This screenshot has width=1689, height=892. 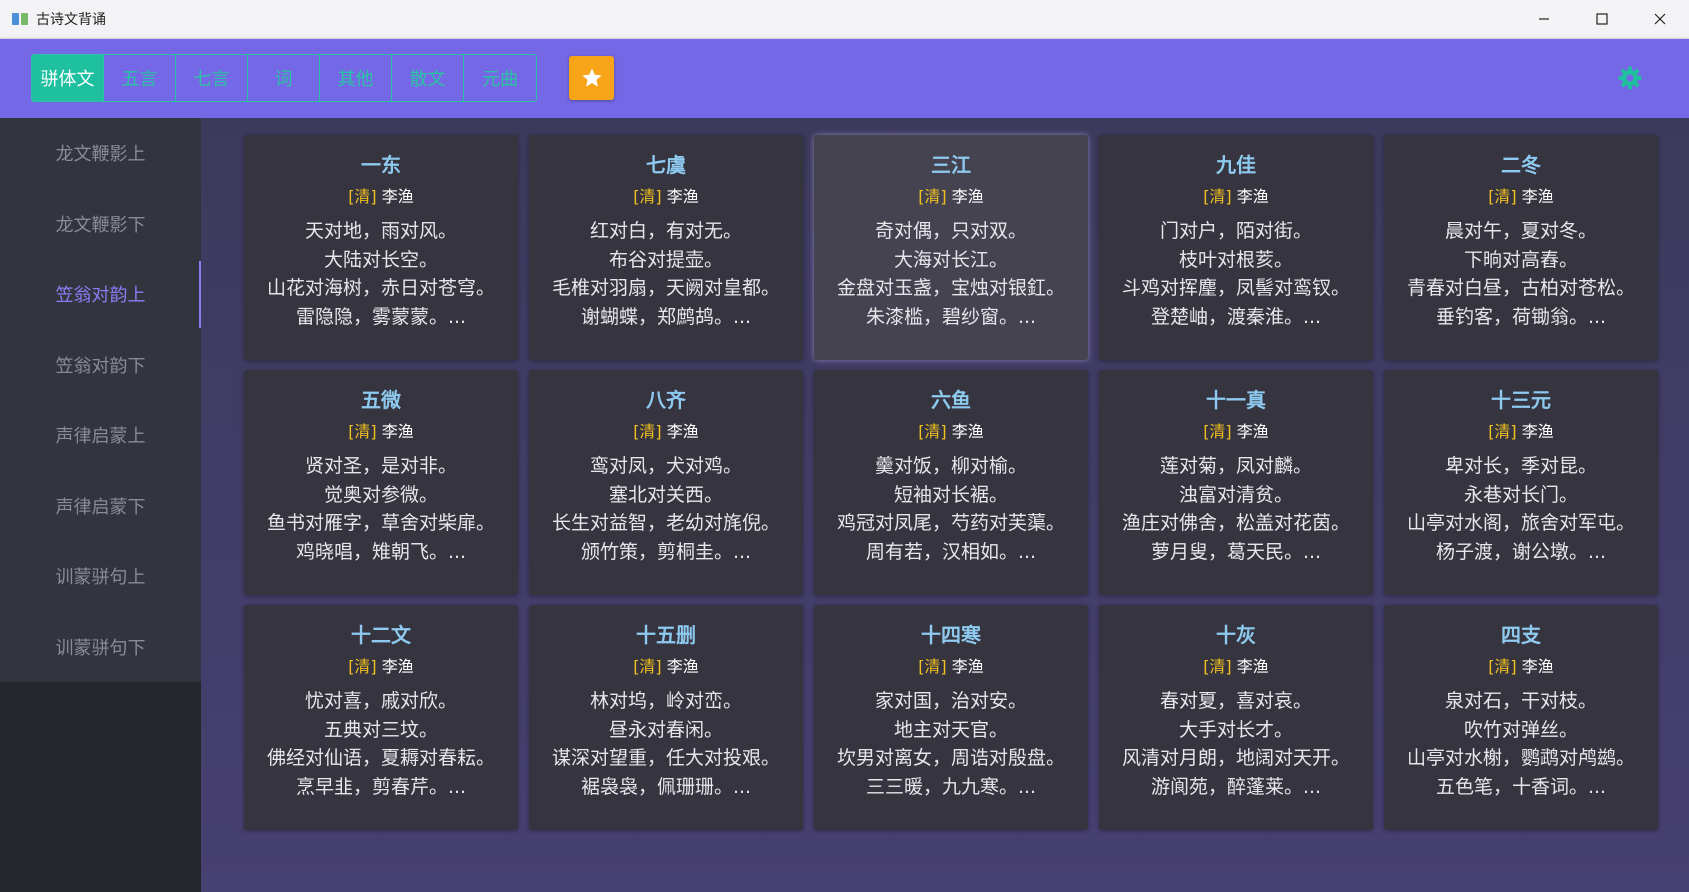 What do you see at coordinates (380, 523) in the screenshot?
I see `excerpt-line: 鱼书对雁字，草舍对柴扉。` at bounding box center [380, 523].